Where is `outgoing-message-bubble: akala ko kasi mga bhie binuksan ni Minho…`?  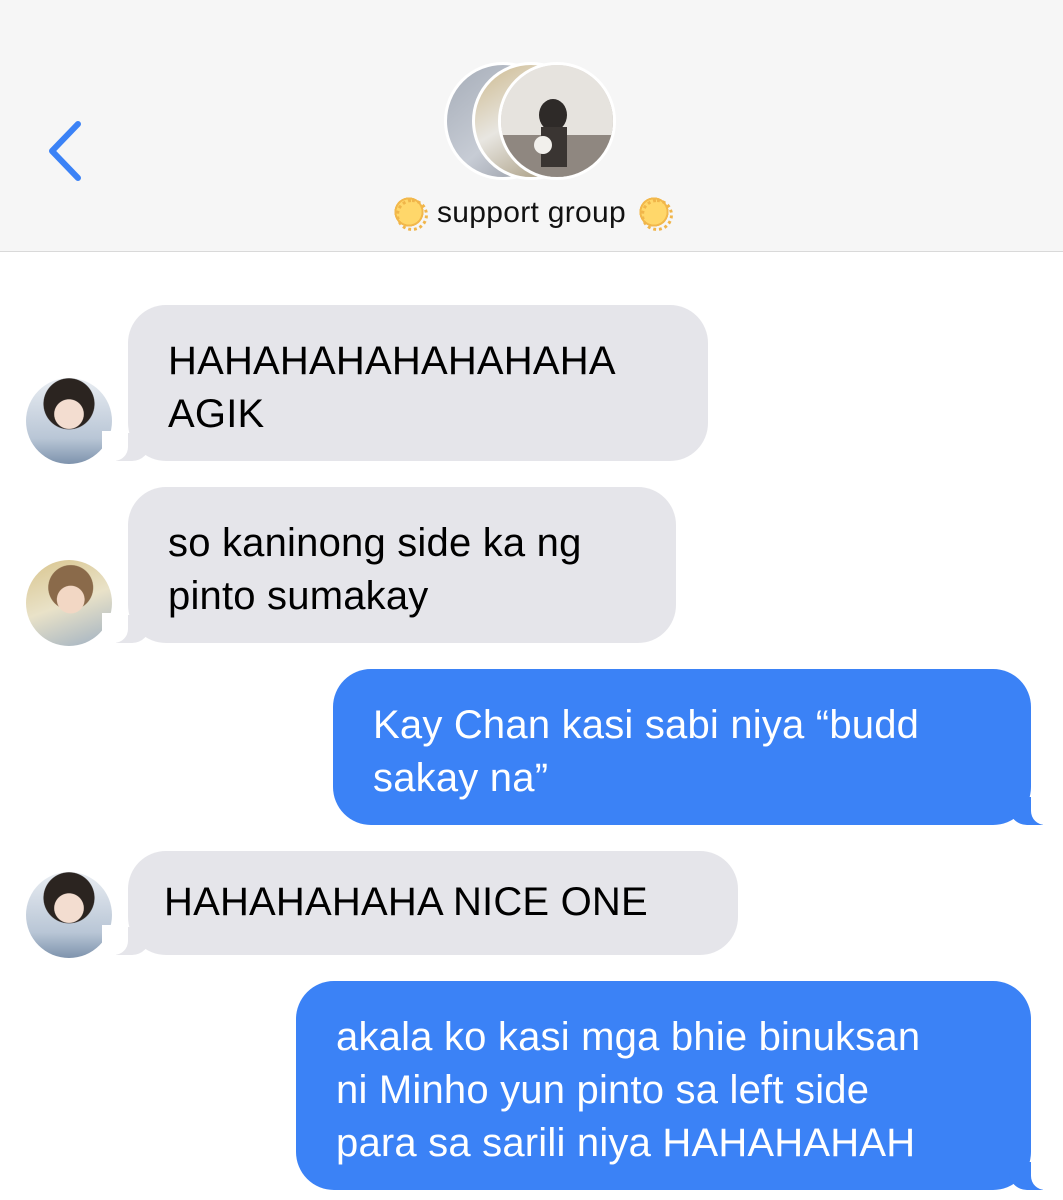 outgoing-message-bubble: akala ko kasi mga bhie binuksan ni Minho… is located at coordinates (676, 1085).